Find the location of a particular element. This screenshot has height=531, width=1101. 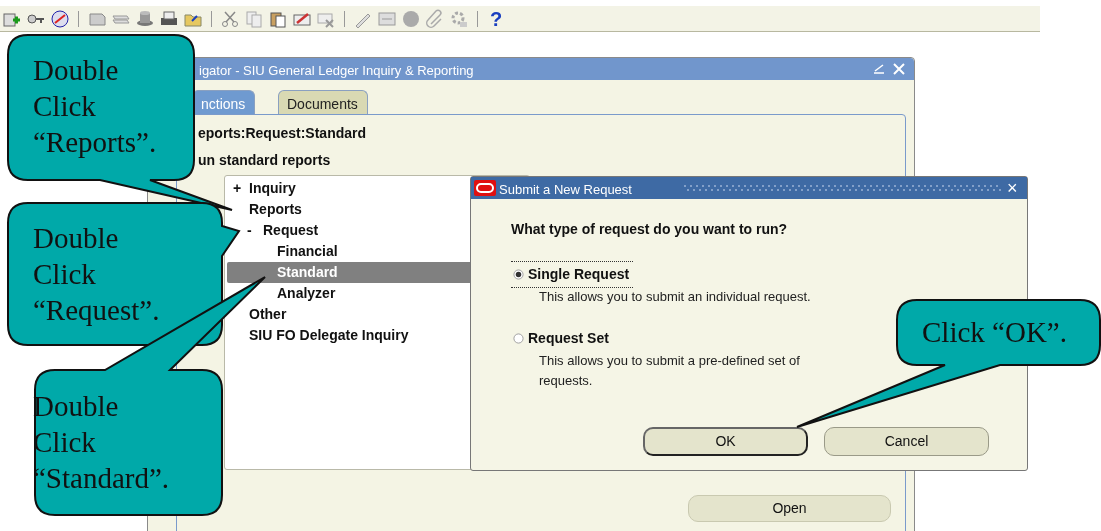

callout-text: Double Click “Reports”. is located at coordinates (95, 106).